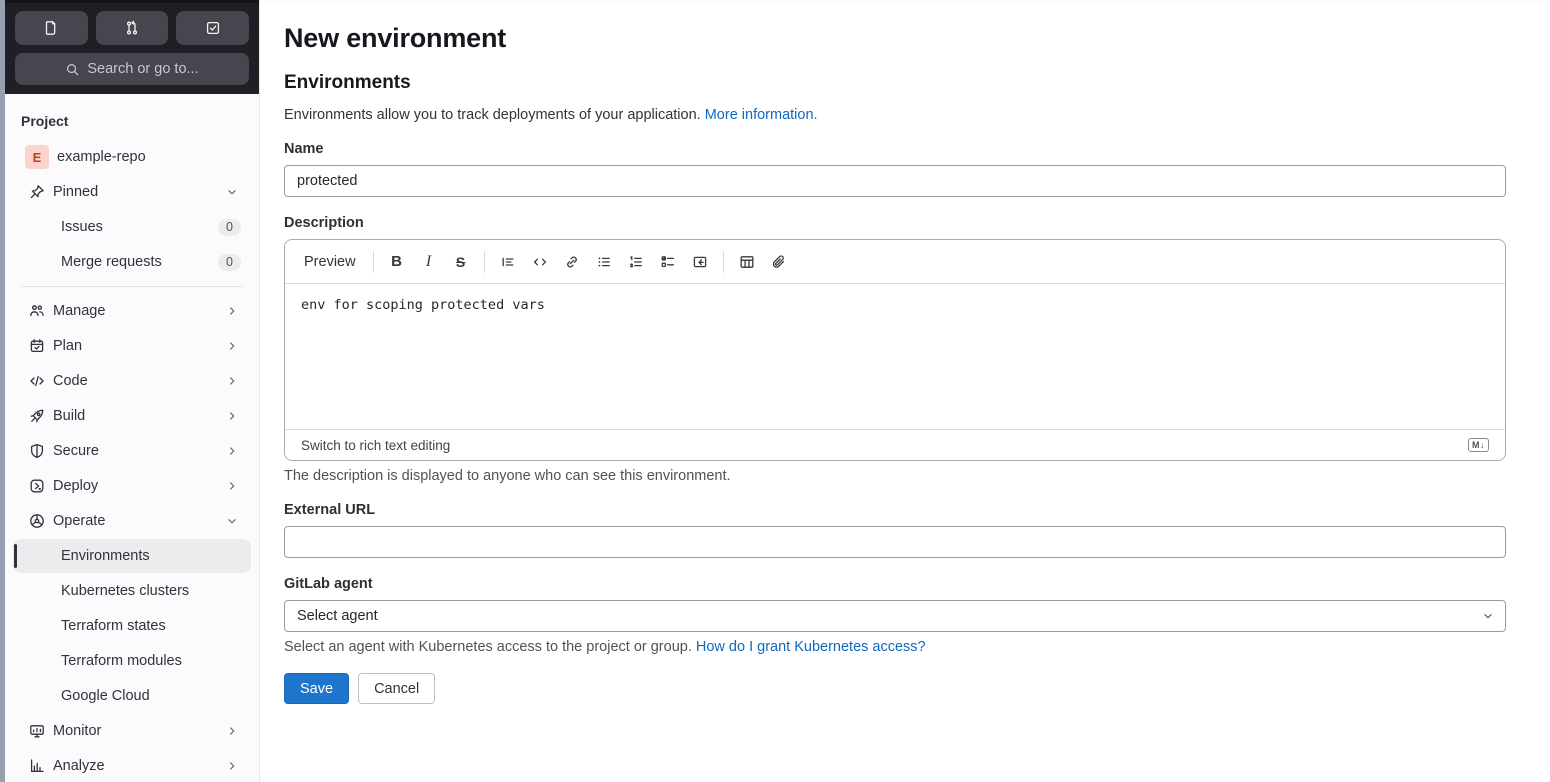 Image resolution: width=1550 pixels, height=782 pixels. What do you see at coordinates (132, 626) in the screenshot?
I see `sidebar-item-terraform-states: Terraform states` at bounding box center [132, 626].